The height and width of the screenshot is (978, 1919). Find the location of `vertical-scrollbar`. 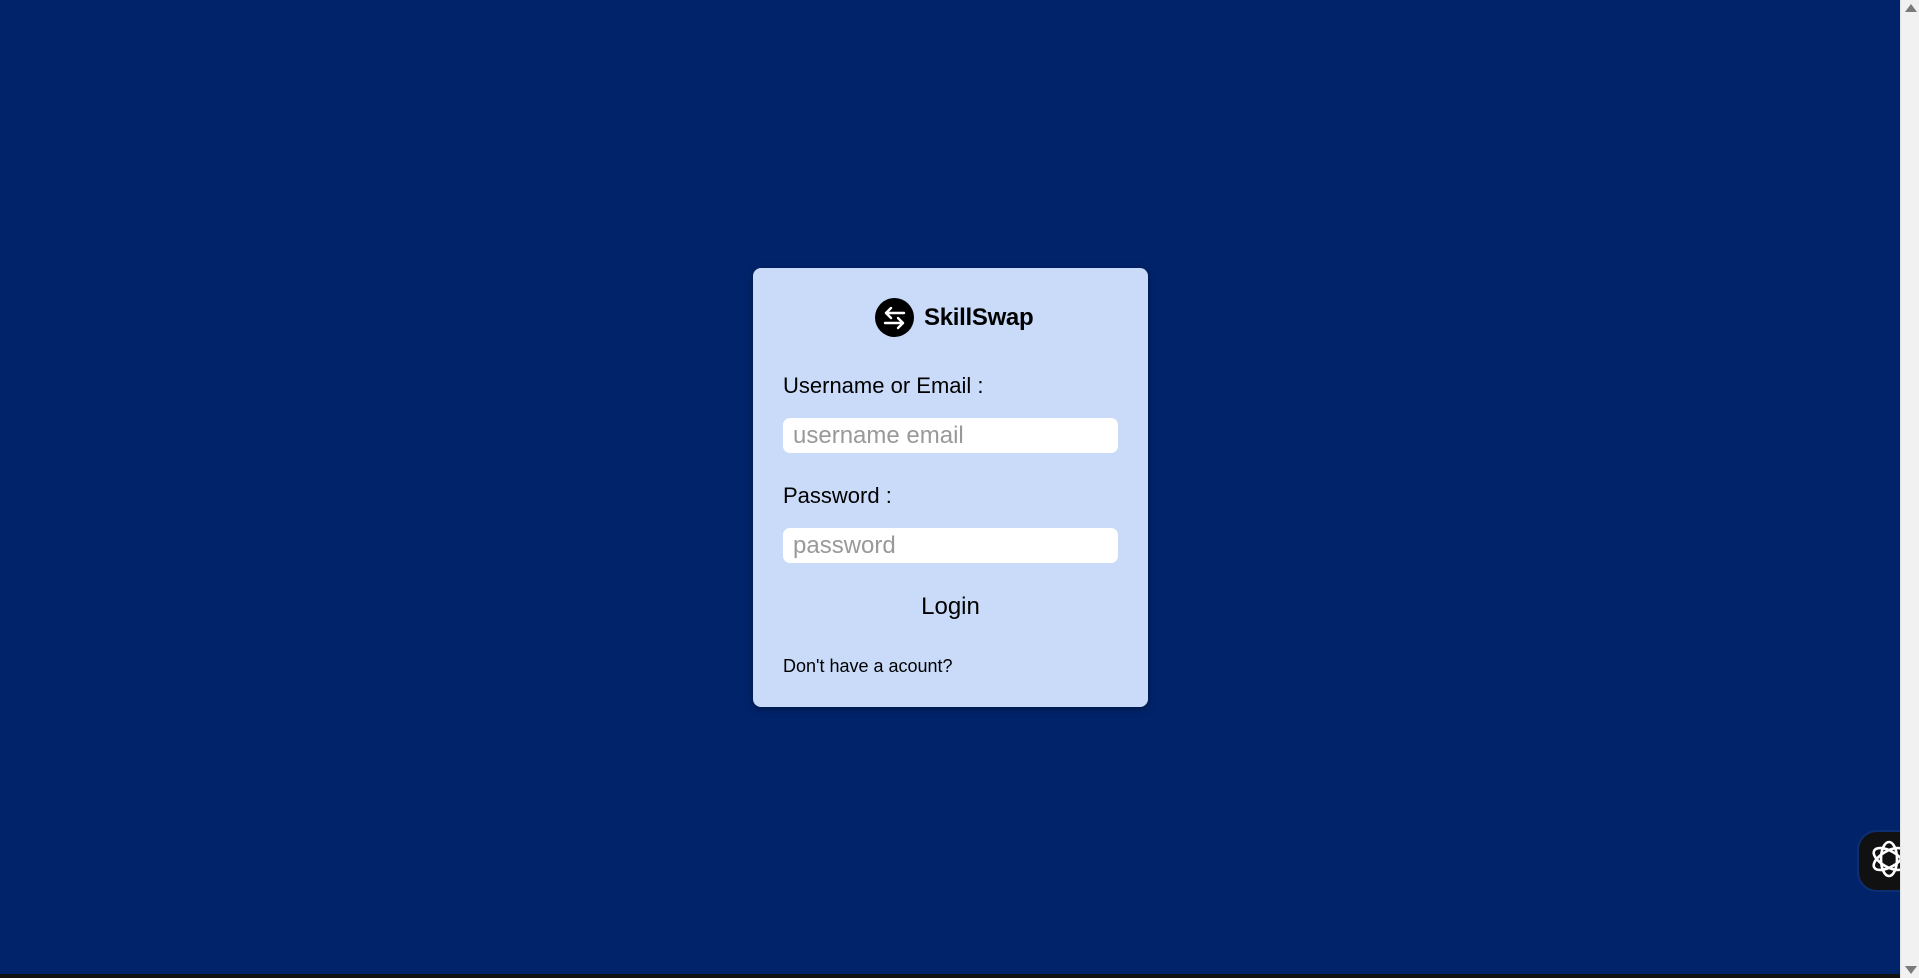

vertical-scrollbar is located at coordinates (1909, 489).